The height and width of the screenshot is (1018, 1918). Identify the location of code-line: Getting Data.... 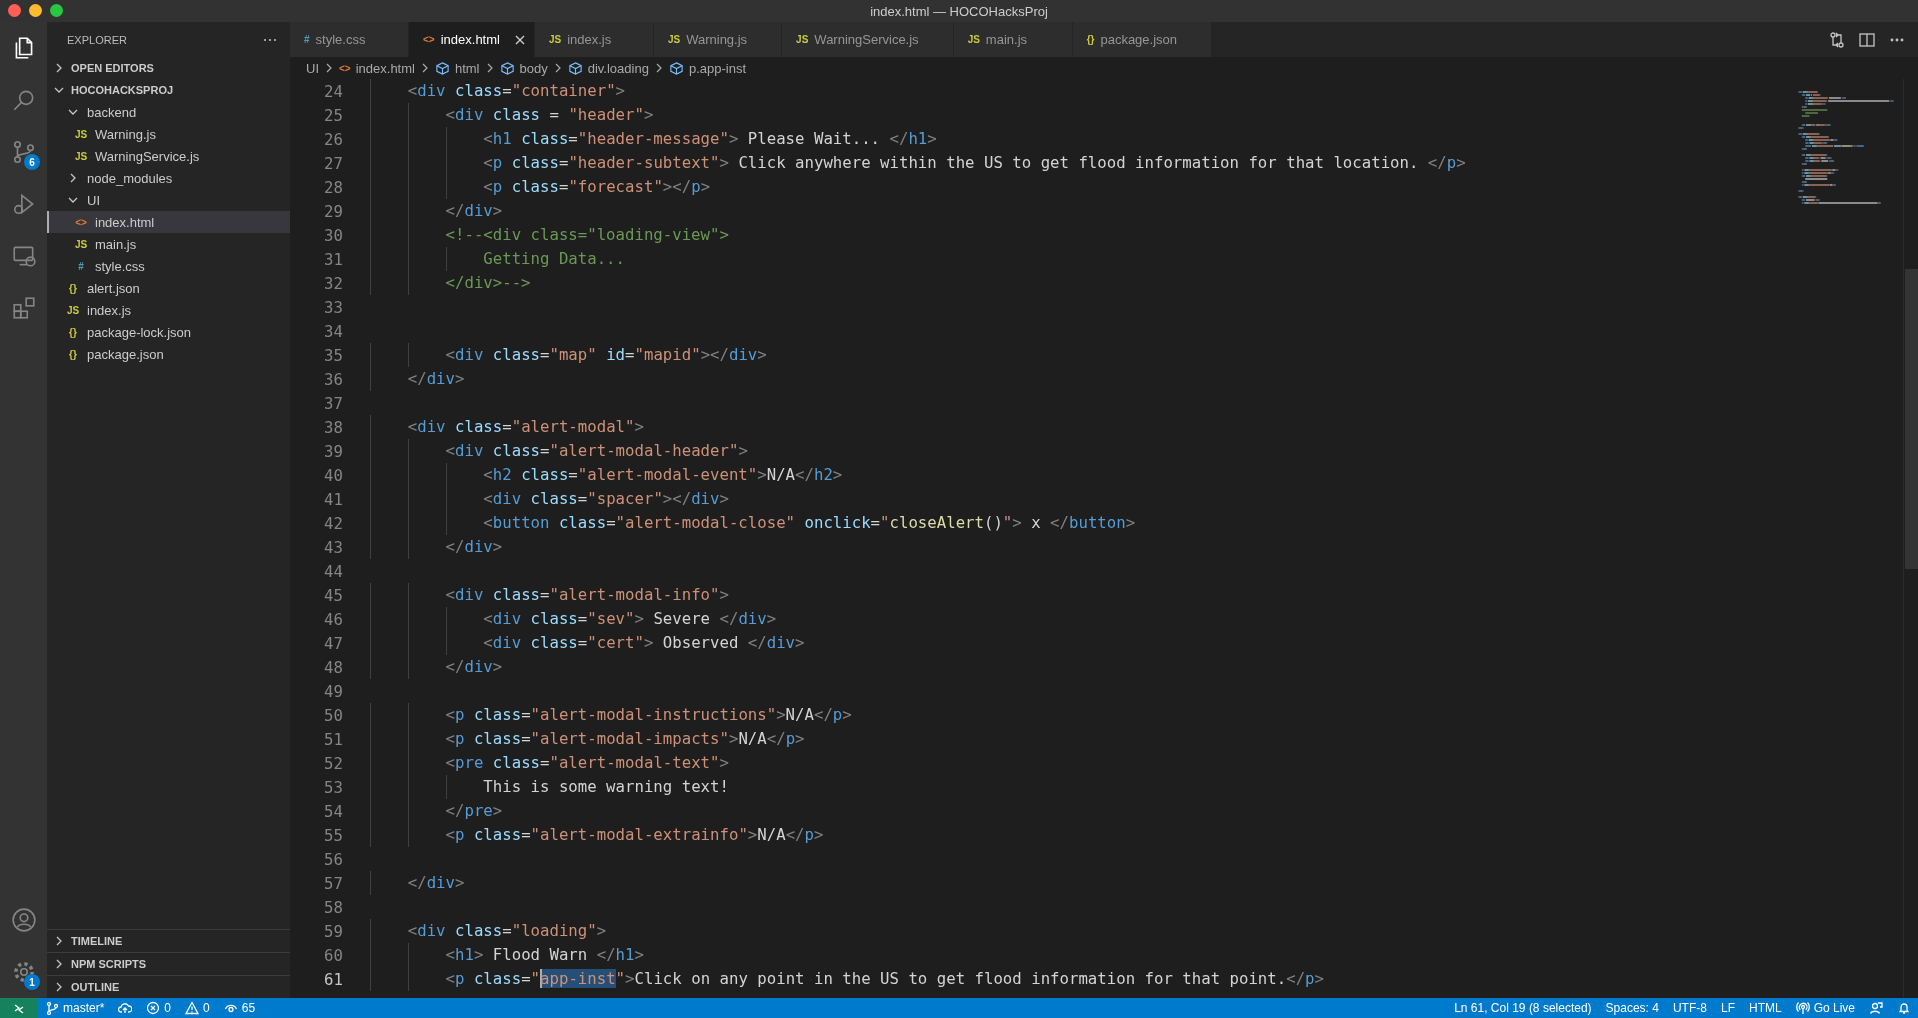
(497, 259).